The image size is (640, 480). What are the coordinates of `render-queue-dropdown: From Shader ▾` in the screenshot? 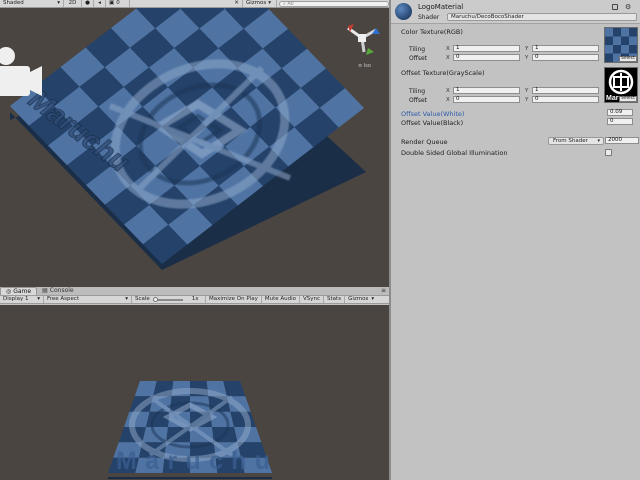 It's located at (576, 141).